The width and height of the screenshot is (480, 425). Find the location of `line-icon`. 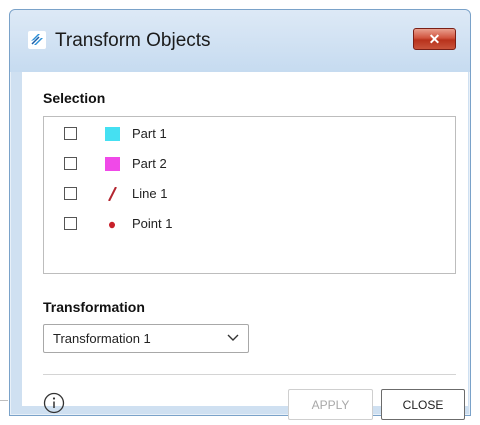

line-icon is located at coordinates (112, 194).